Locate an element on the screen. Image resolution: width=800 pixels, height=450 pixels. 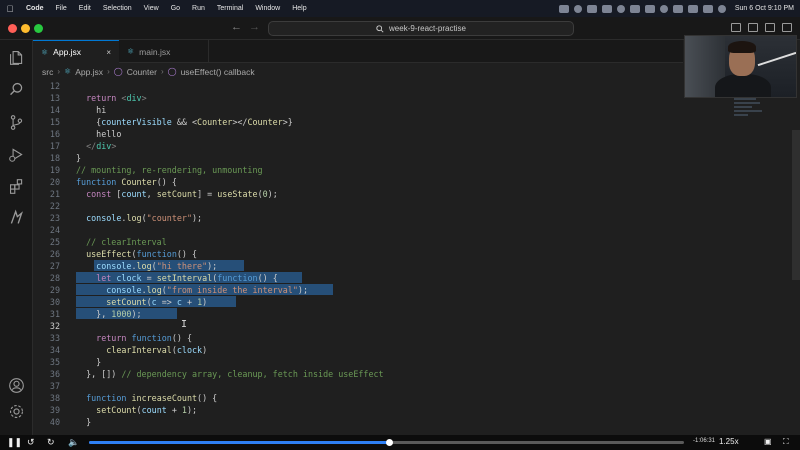
menu-view: View is located at coordinates (151, 8).